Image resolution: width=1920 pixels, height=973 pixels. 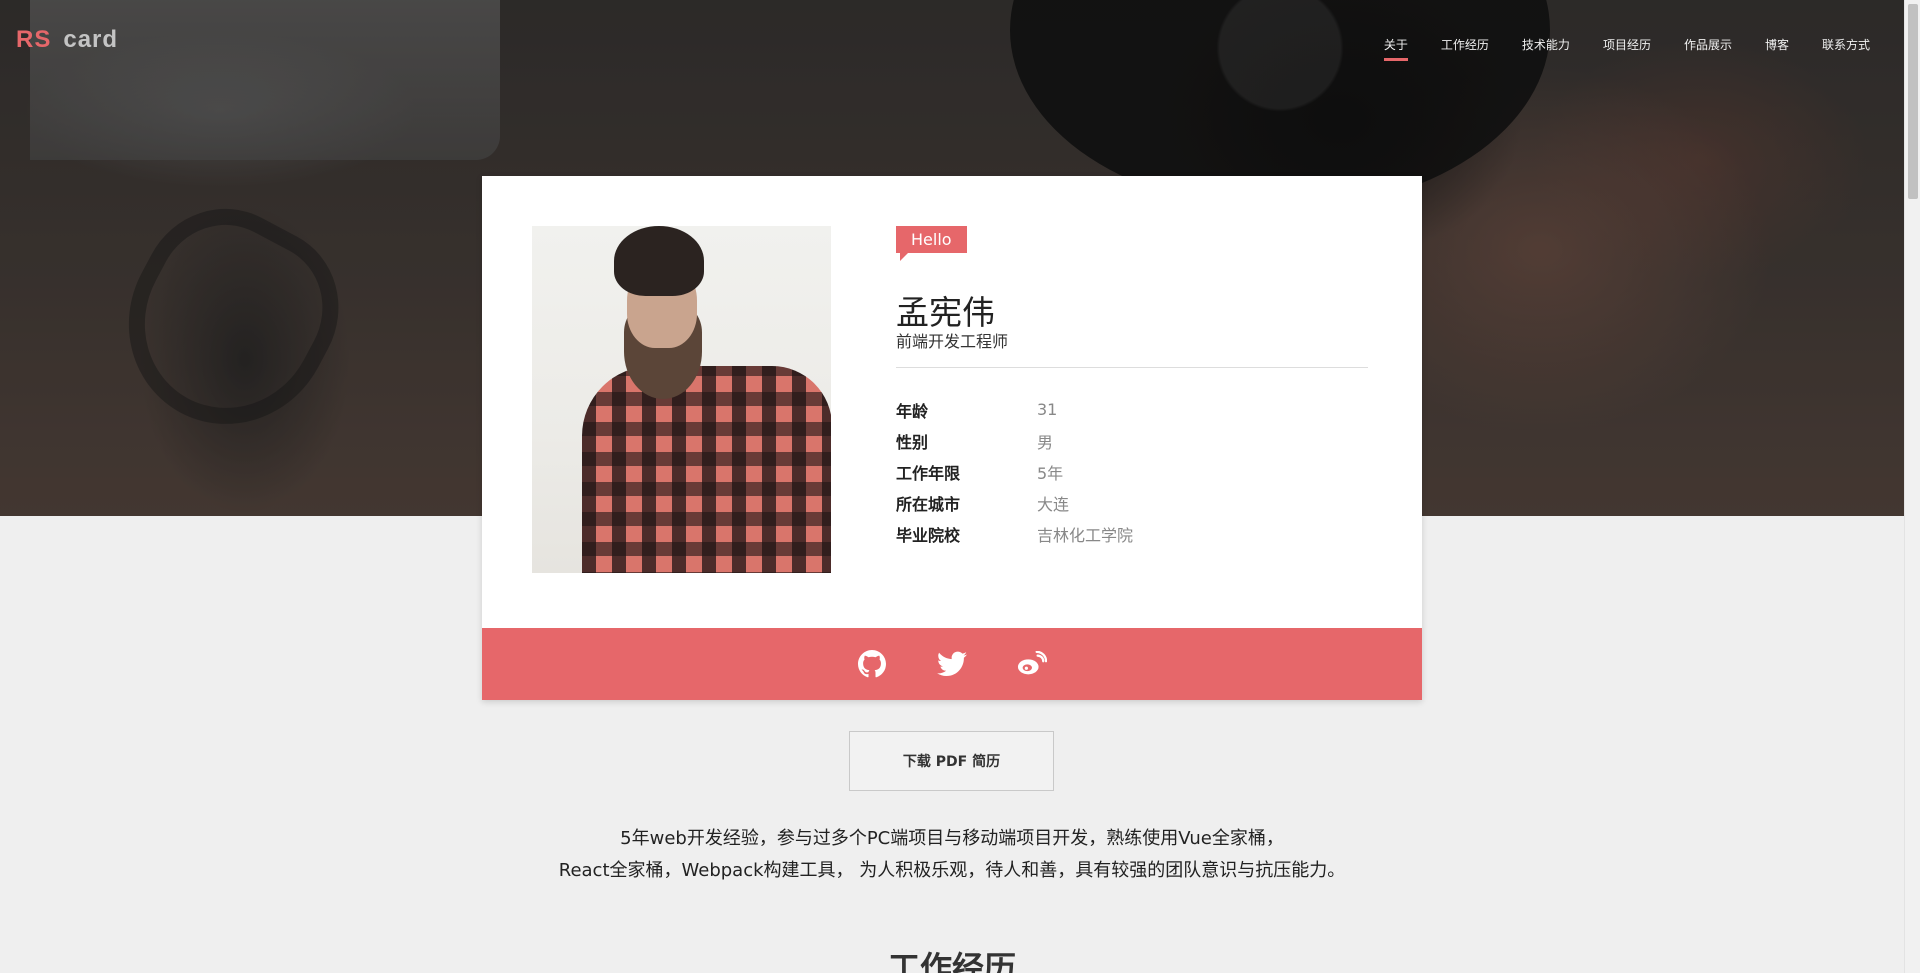 I want to click on logo-rs: RS, so click(x=34, y=39).